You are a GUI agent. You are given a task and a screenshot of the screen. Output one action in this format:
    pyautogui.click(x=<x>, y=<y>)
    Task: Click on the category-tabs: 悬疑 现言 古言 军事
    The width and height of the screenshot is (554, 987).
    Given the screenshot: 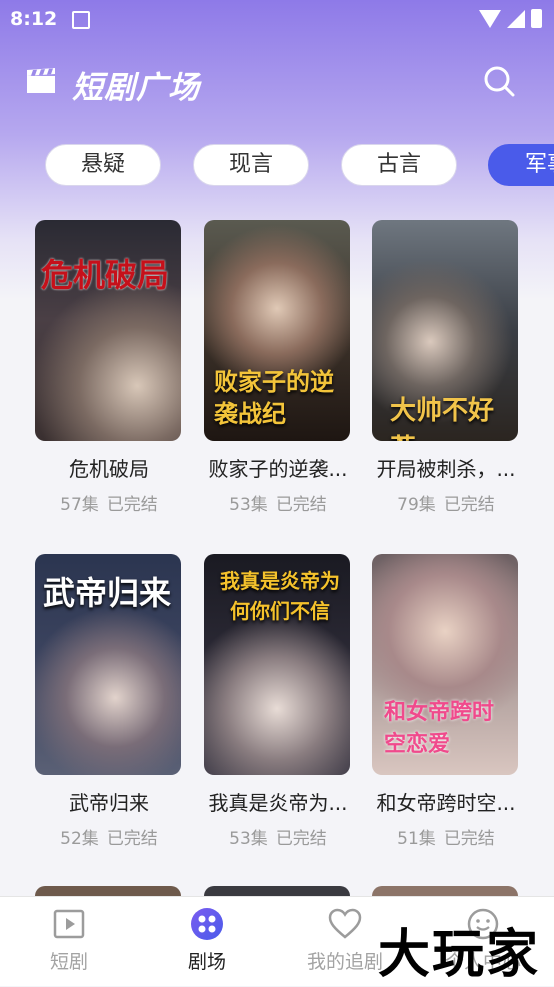 What is the action you would take?
    pyautogui.click(x=277, y=167)
    